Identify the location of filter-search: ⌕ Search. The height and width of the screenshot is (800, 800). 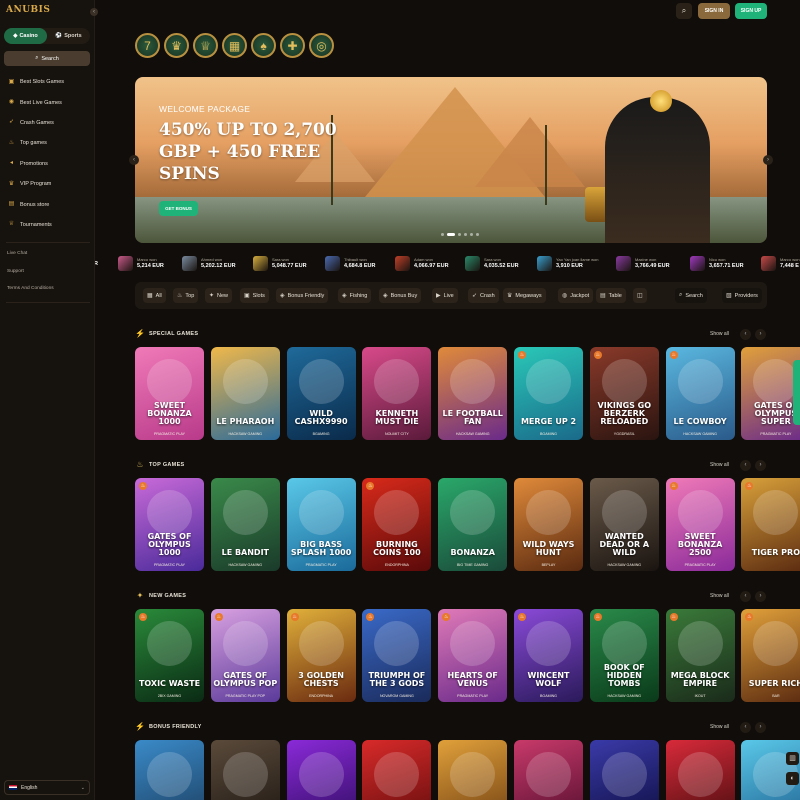
(691, 295).